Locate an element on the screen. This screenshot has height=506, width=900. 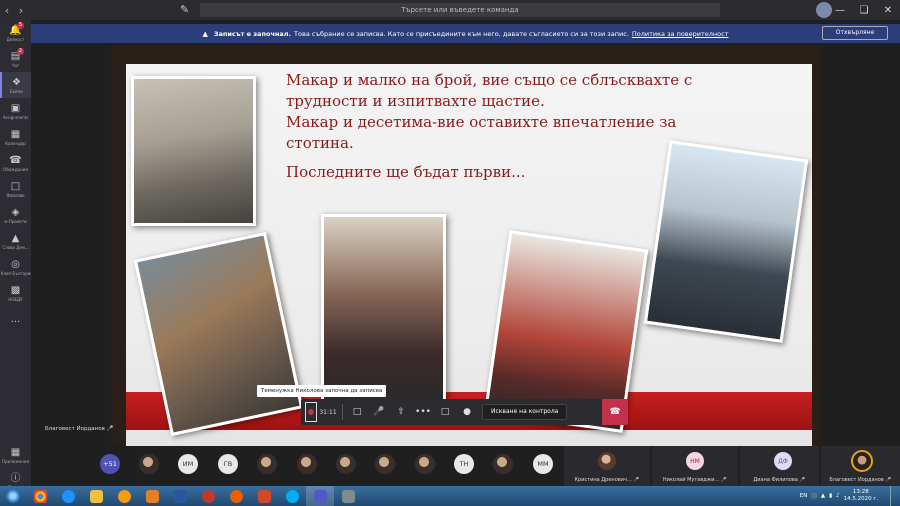
hang-up-button: ☎ is located at coordinates (615, 412).